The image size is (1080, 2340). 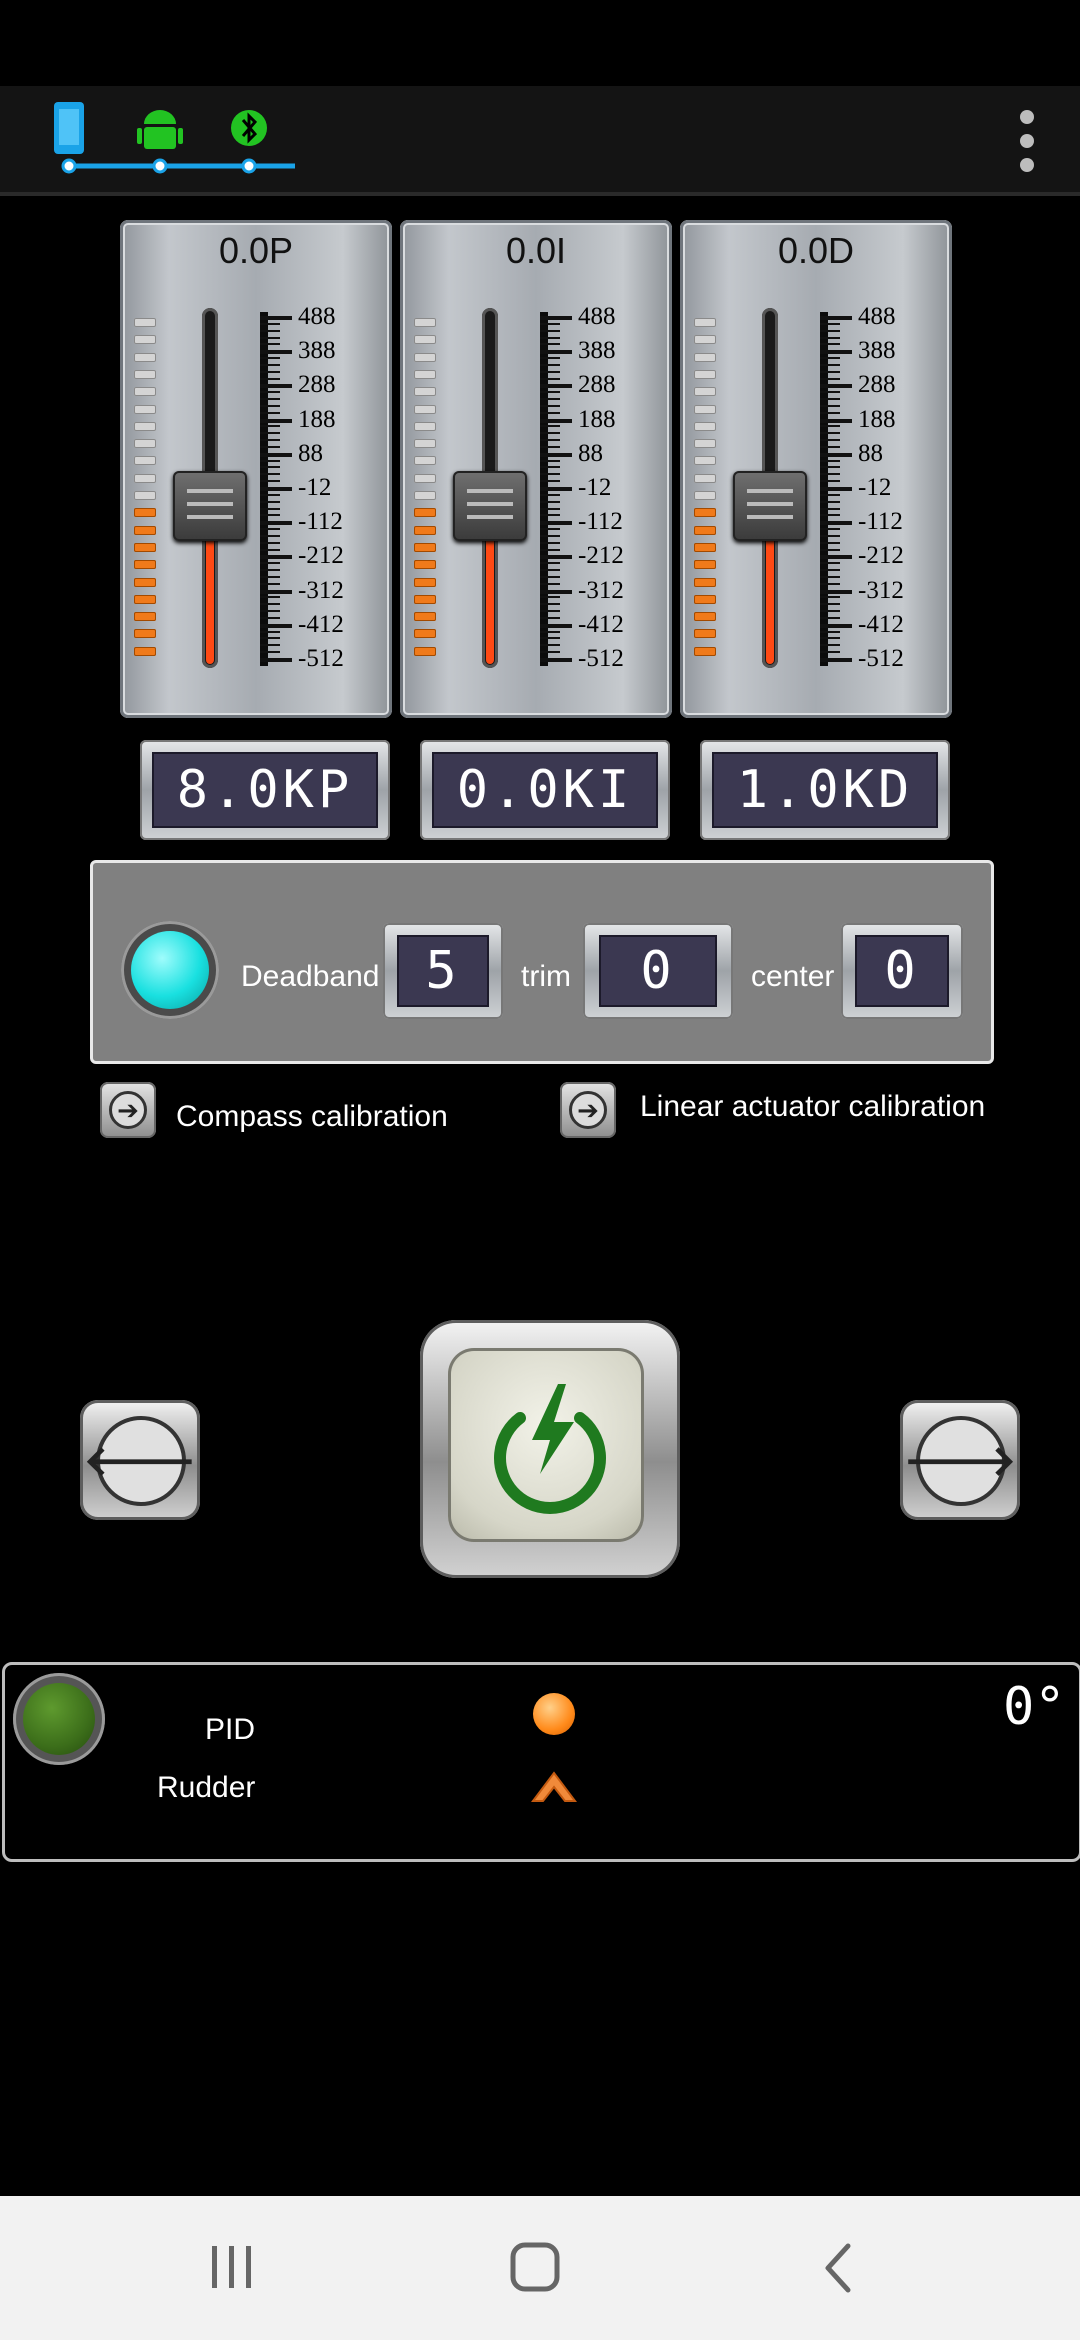 What do you see at coordinates (838, 2268) in the screenshot?
I see `back-icon` at bounding box center [838, 2268].